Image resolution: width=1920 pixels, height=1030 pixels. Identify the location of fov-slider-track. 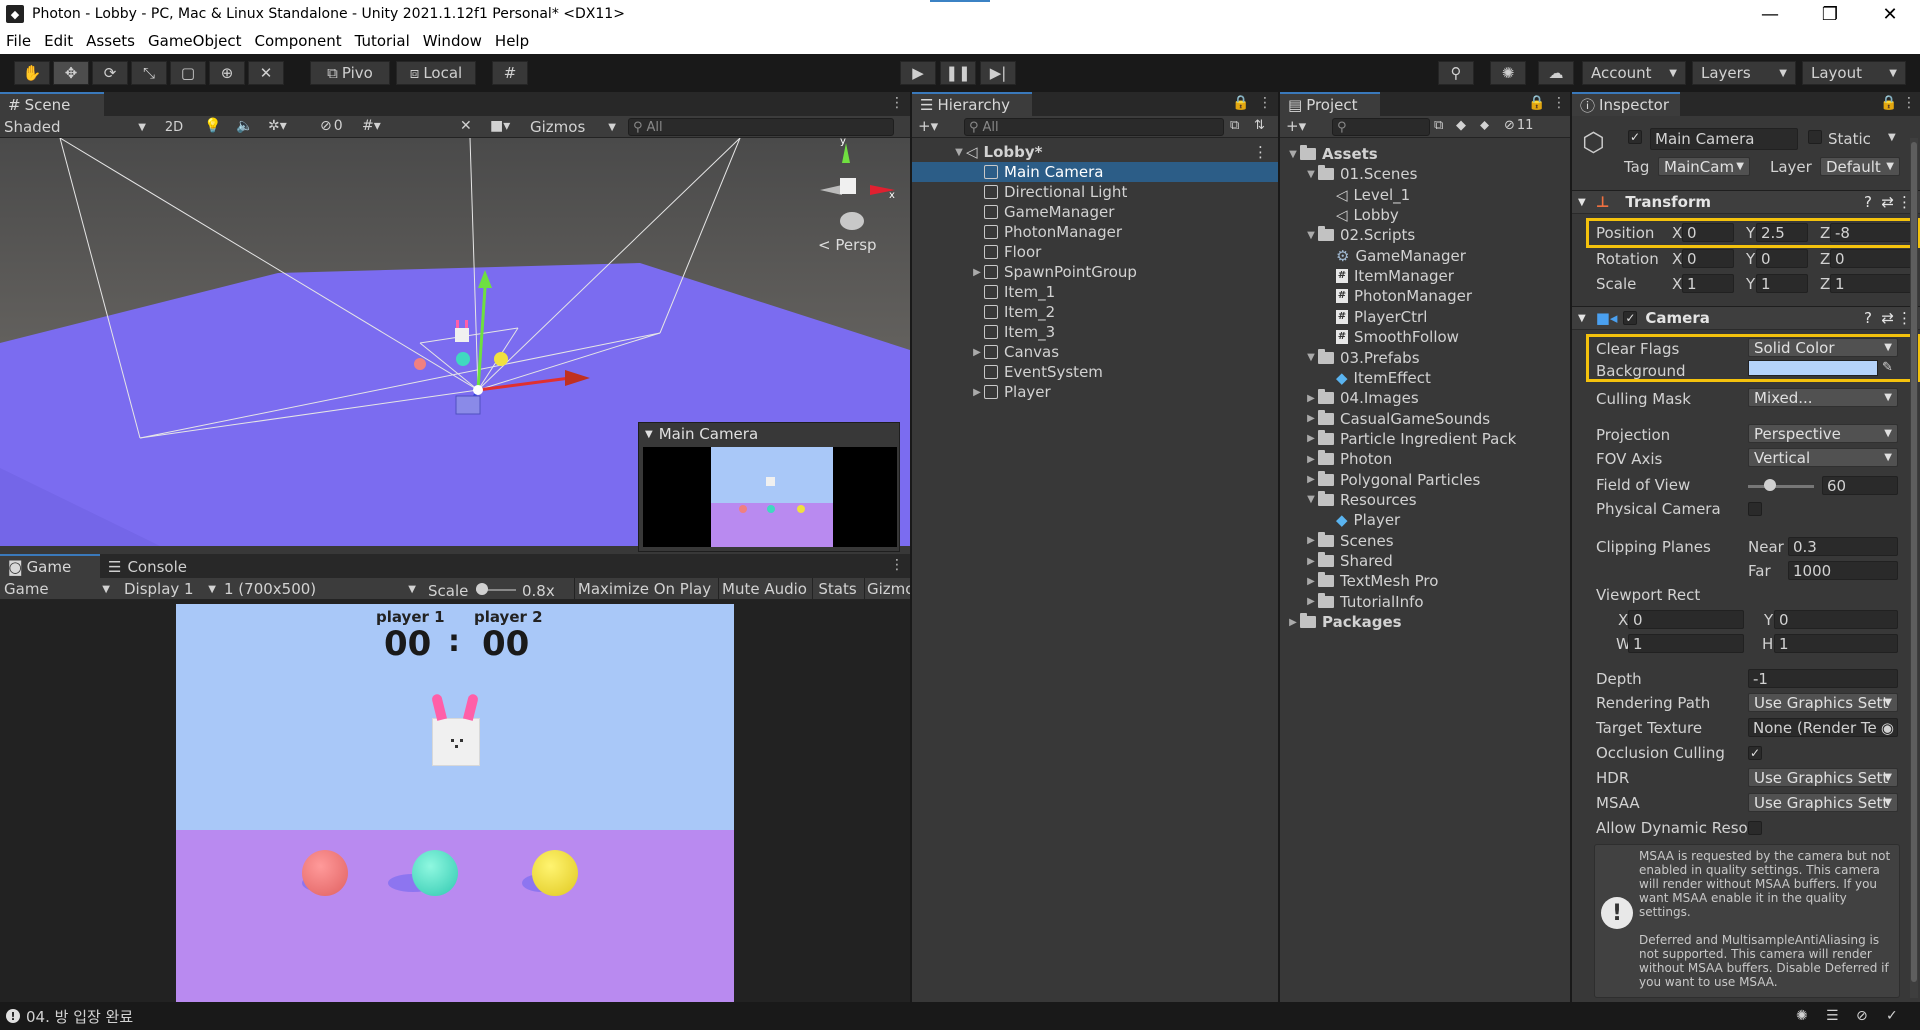
(1781, 486).